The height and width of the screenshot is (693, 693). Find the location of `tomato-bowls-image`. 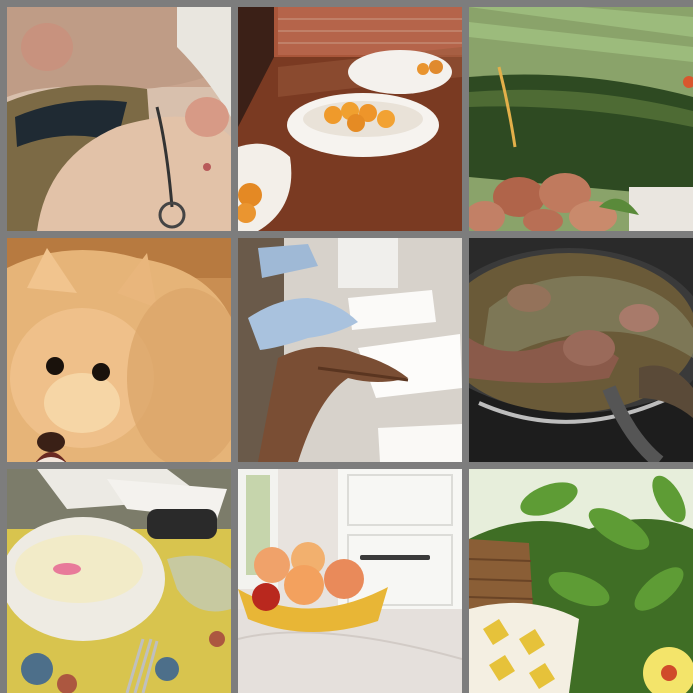

tomato-bowls-image is located at coordinates (350, 119).